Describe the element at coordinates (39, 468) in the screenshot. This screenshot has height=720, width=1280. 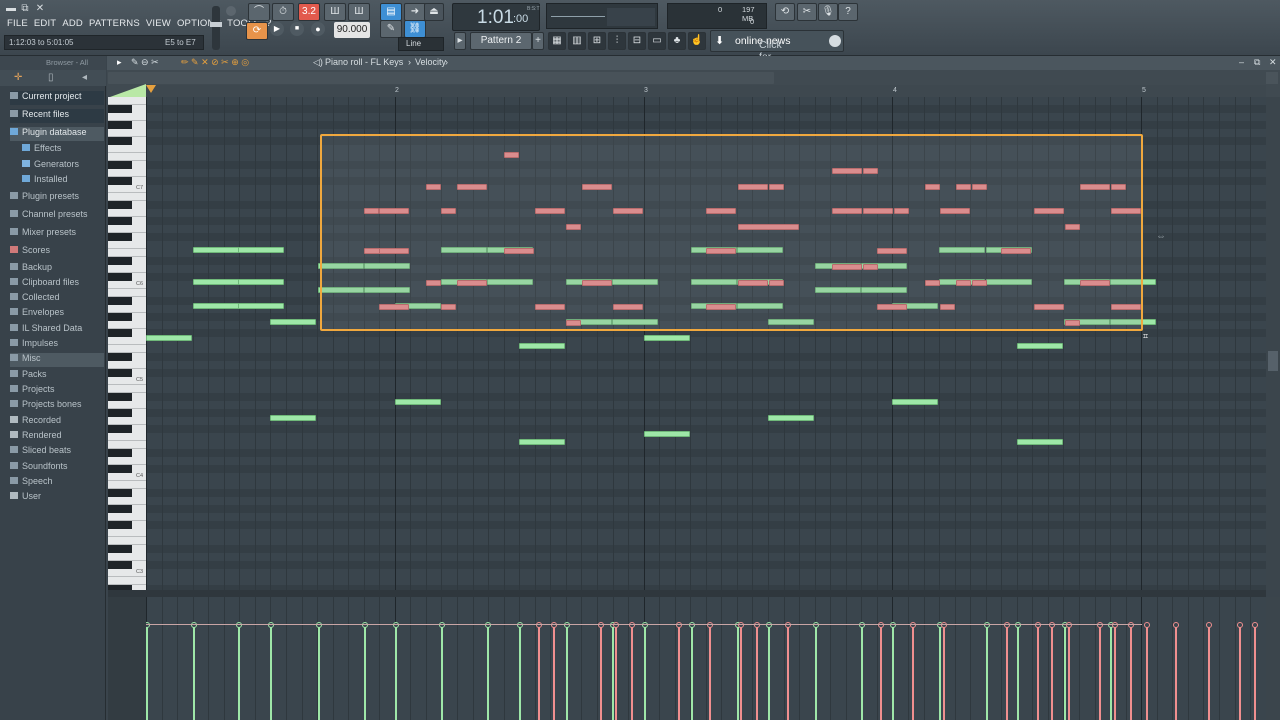
I see `browser-item: Soundfonts` at that location.